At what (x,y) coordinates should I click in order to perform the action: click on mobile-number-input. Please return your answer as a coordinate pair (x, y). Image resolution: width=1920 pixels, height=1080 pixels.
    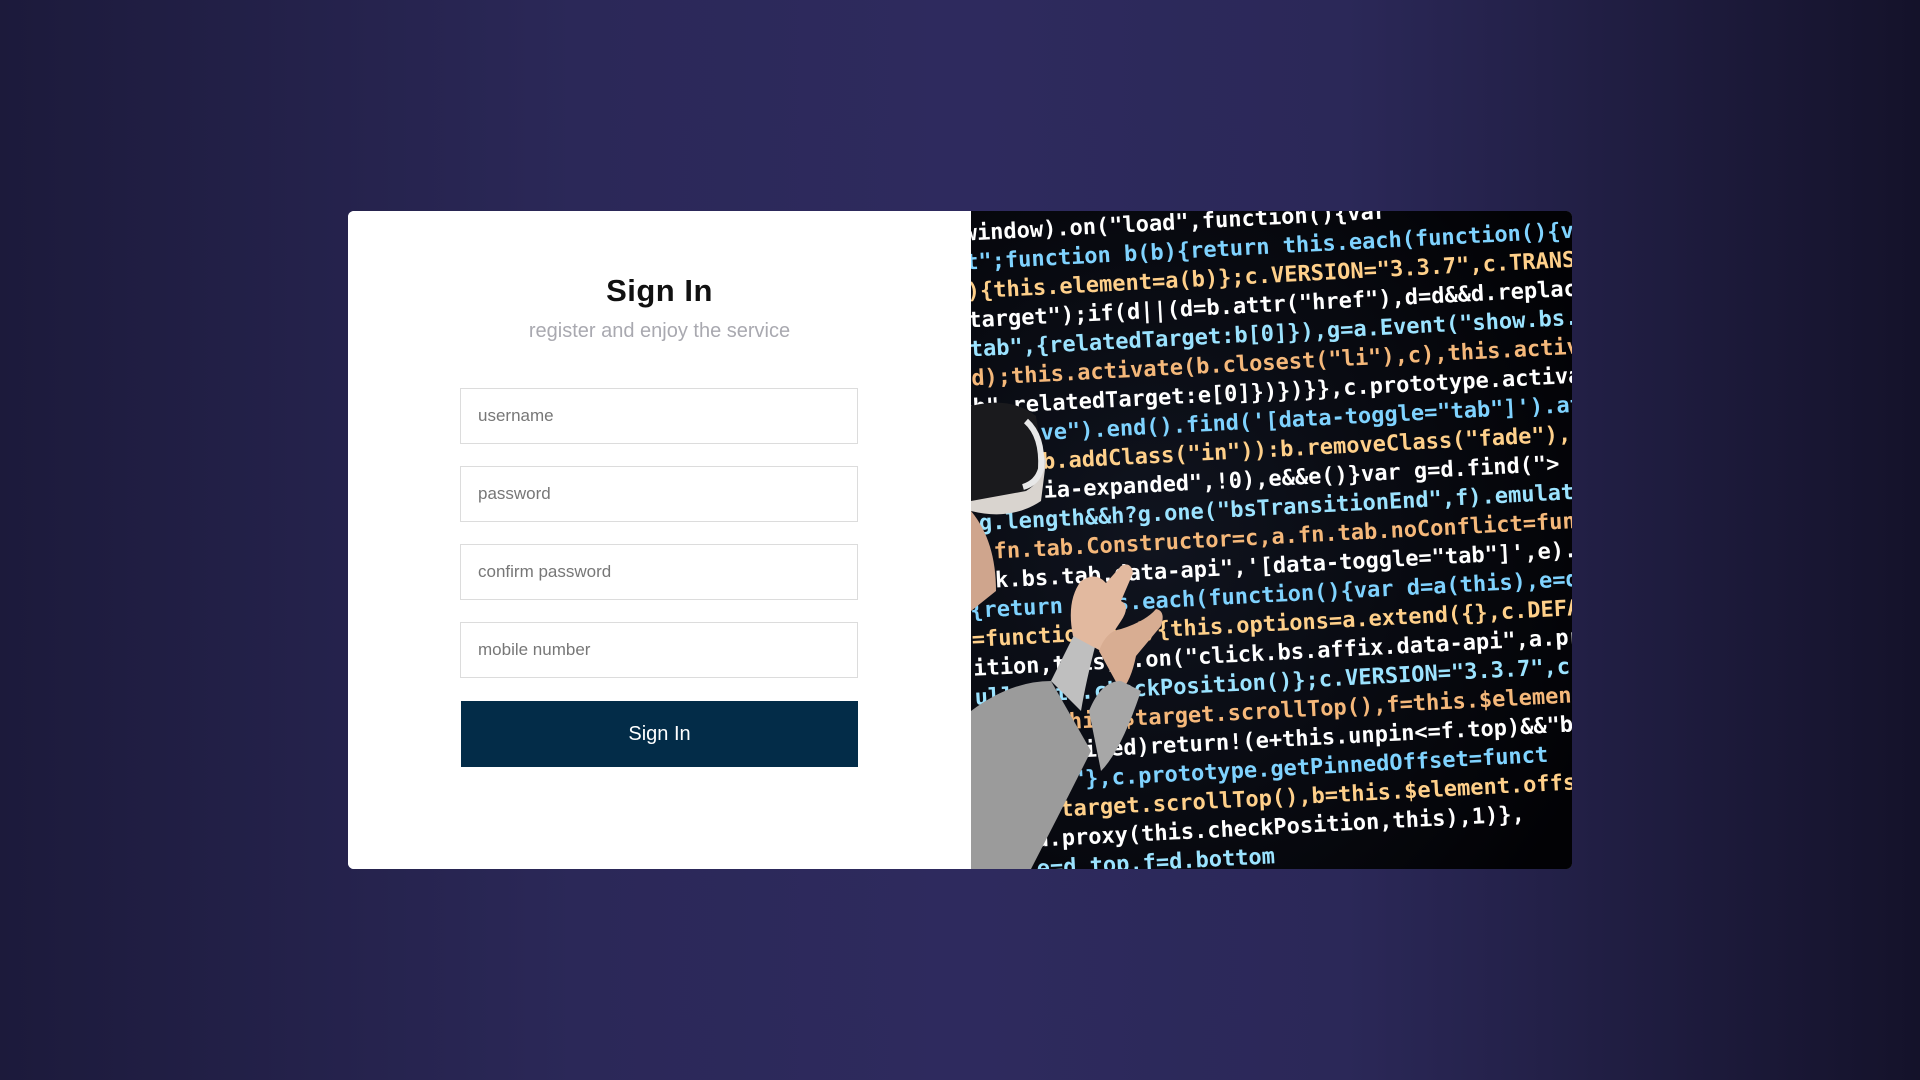
    Looking at the image, I should click on (659, 650).